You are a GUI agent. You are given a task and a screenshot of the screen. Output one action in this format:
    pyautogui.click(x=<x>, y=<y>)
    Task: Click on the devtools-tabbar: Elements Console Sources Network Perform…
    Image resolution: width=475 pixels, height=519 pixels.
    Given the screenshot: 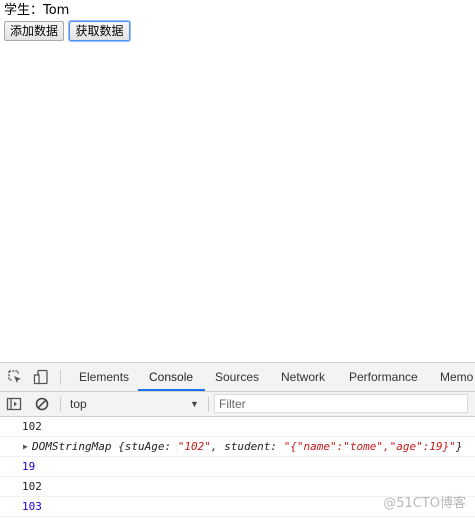 What is the action you would take?
    pyautogui.click(x=237, y=377)
    